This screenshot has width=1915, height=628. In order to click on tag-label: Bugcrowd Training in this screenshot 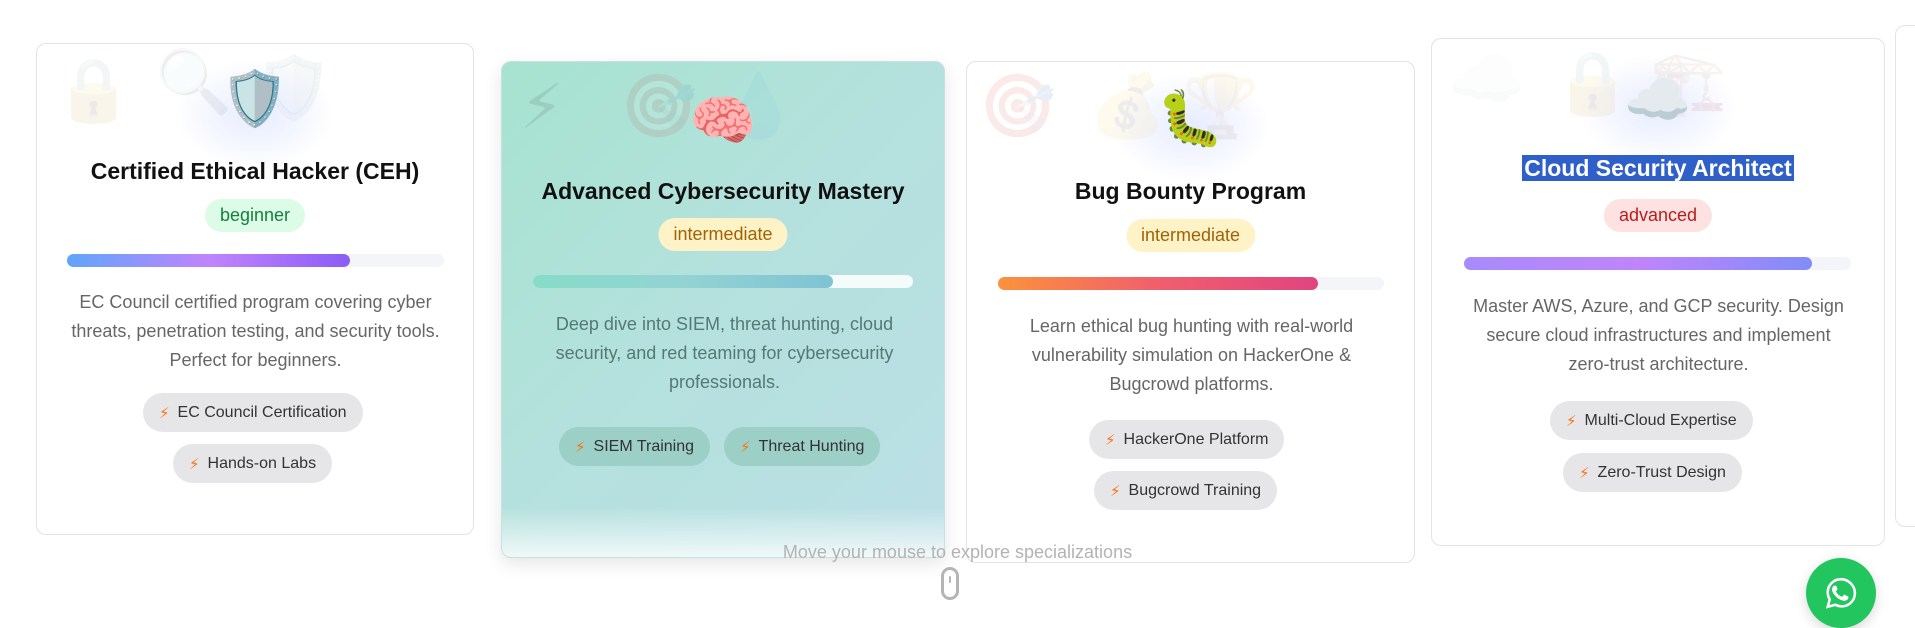, I will do `click(1195, 490)`.